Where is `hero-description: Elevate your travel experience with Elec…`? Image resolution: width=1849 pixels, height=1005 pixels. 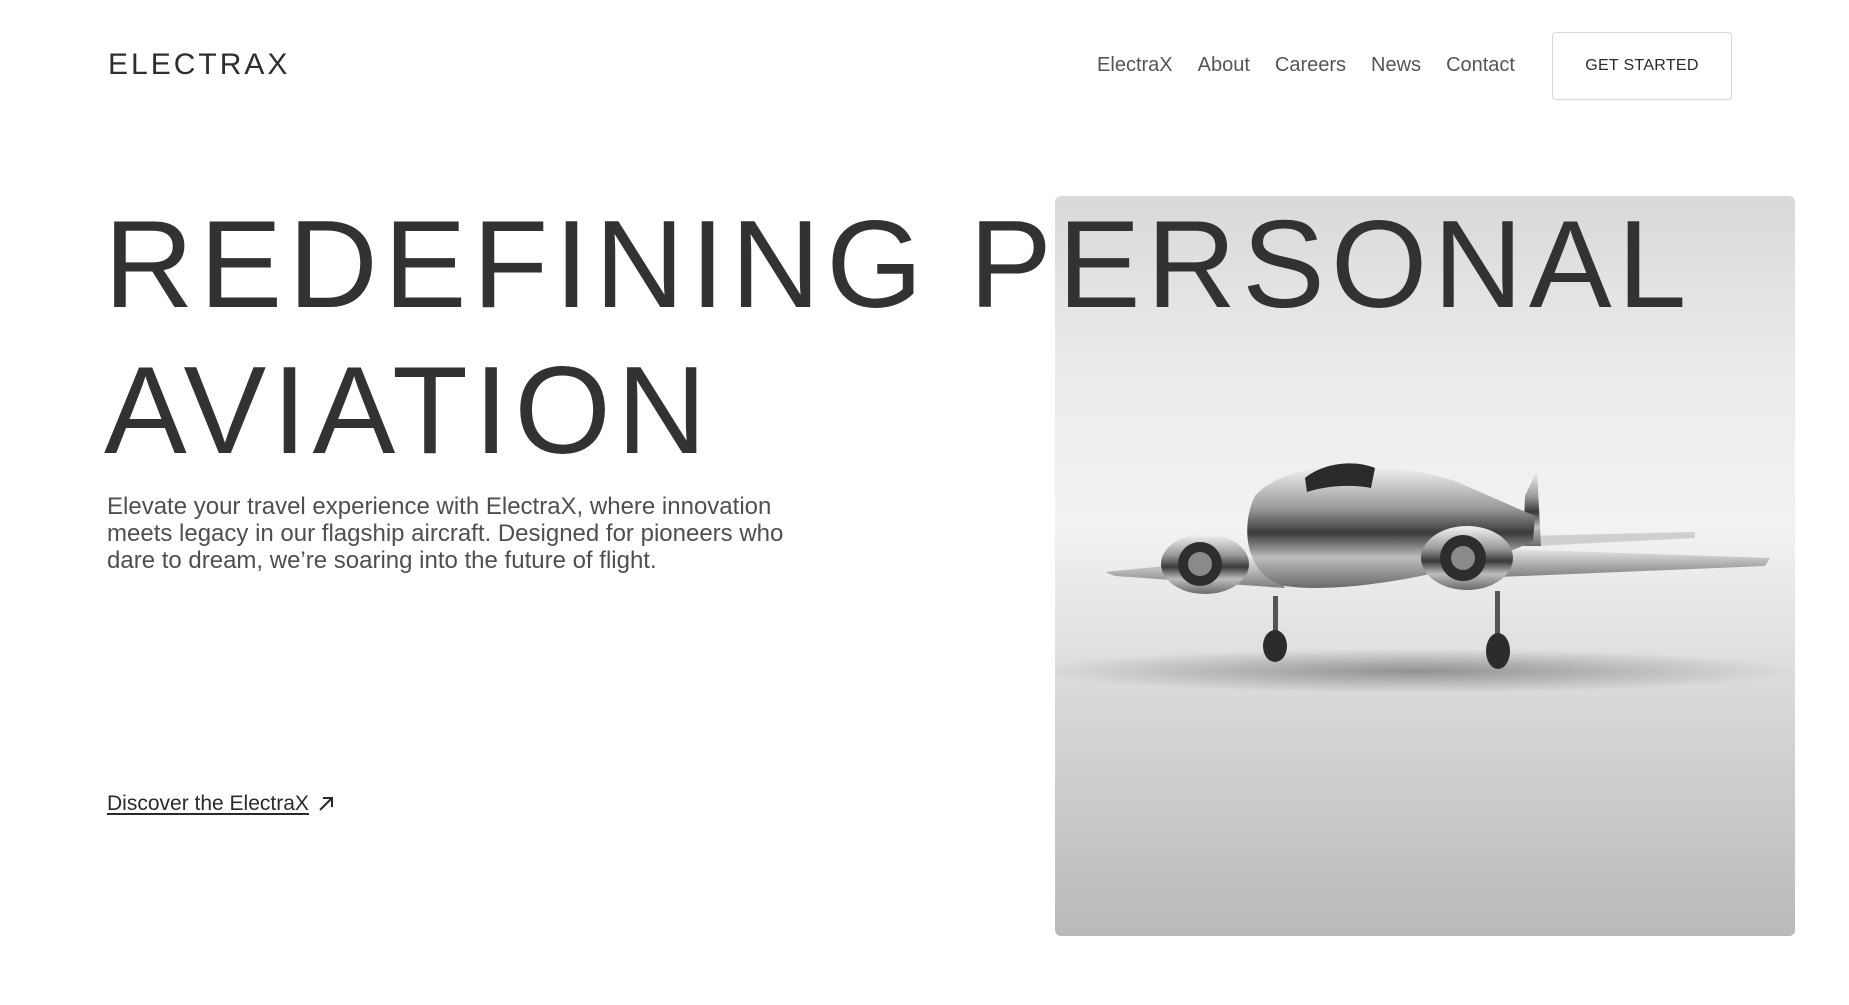 hero-description: Elevate your travel experience with Elec… is located at coordinates (445, 533).